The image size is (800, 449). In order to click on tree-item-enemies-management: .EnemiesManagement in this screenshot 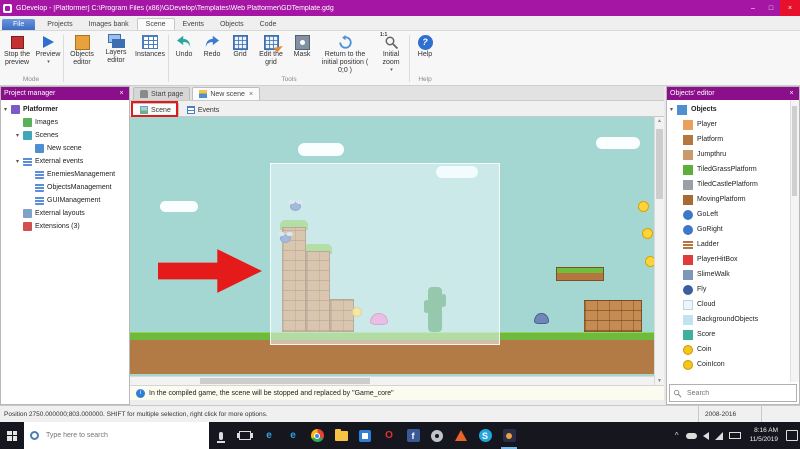, I will do `click(65, 174)`.